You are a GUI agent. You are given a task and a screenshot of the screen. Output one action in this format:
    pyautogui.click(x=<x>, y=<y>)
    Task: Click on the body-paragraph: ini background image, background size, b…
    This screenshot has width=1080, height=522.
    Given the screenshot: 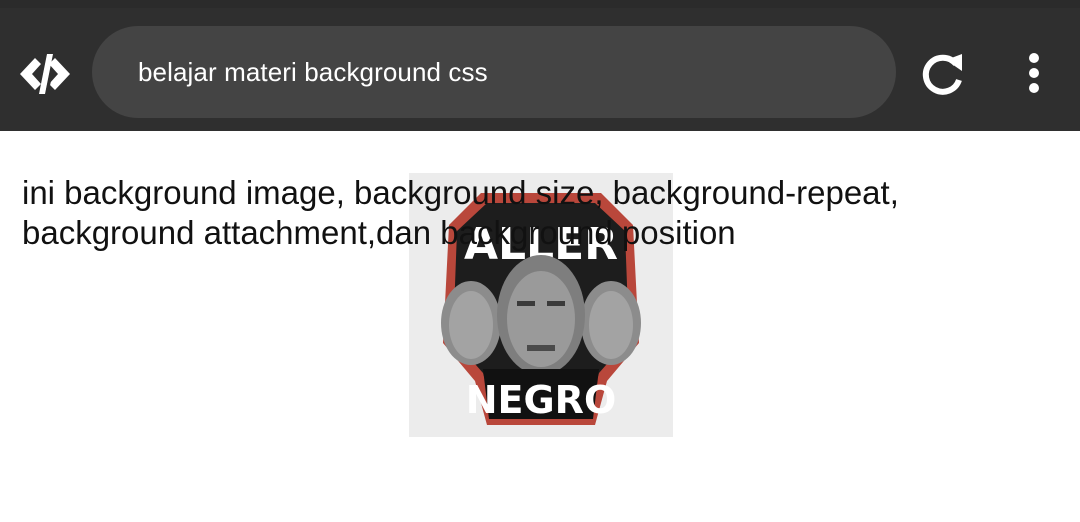 What is the action you would take?
    pyautogui.click(x=460, y=212)
    